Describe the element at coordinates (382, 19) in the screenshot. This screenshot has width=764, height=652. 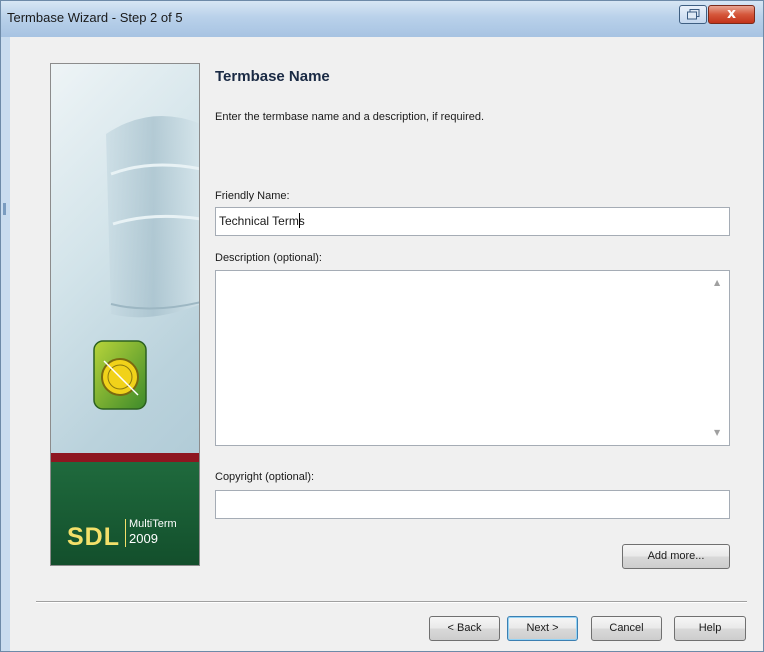
I see `title-bar: Termbase Wizard - Step 2 of 5 x` at that location.